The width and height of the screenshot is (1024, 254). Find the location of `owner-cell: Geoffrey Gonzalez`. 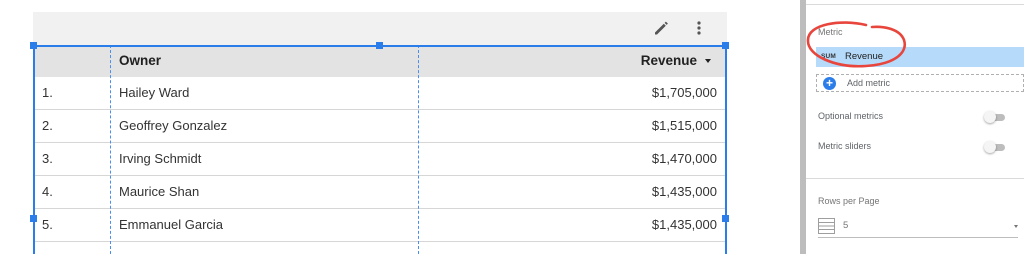

owner-cell: Geoffrey Gonzalez is located at coordinates (173, 125).